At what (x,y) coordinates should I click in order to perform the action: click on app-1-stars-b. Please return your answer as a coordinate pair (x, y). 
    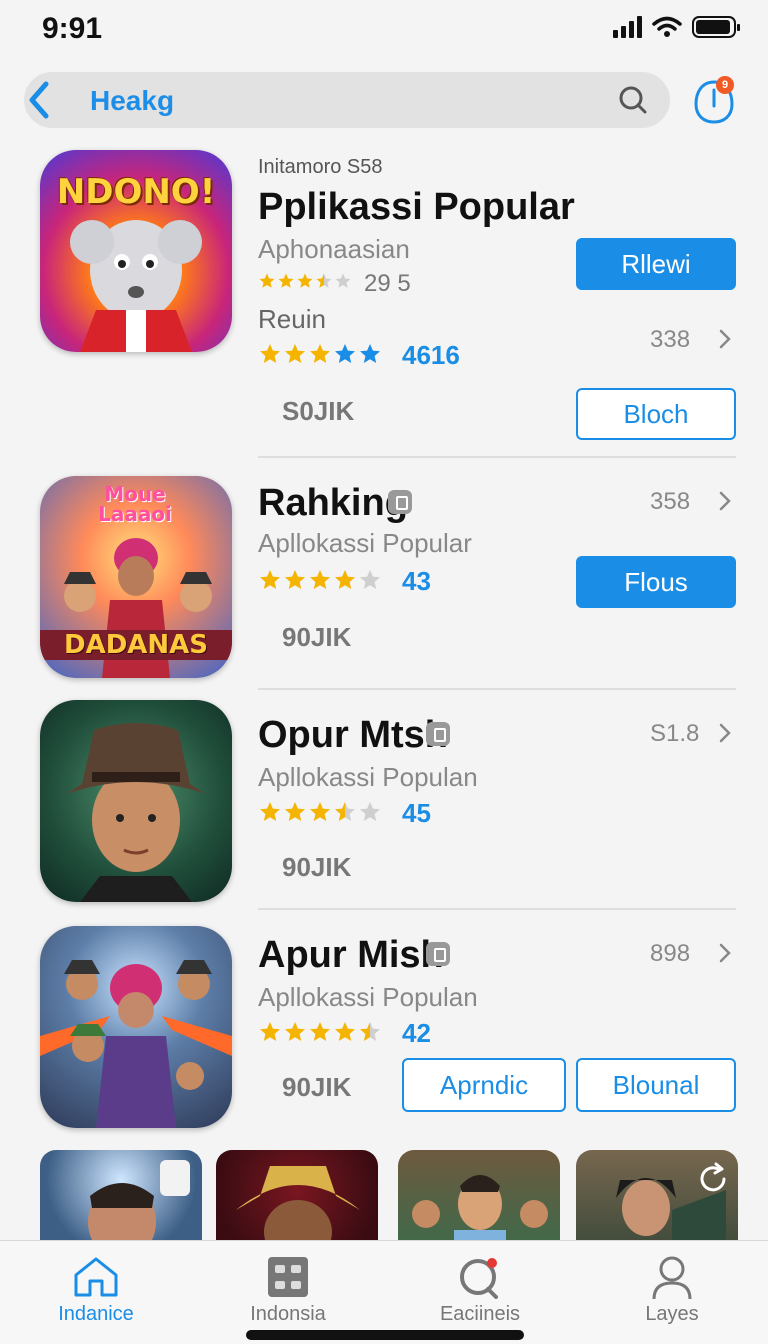
    Looking at the image, I should click on (320, 354).